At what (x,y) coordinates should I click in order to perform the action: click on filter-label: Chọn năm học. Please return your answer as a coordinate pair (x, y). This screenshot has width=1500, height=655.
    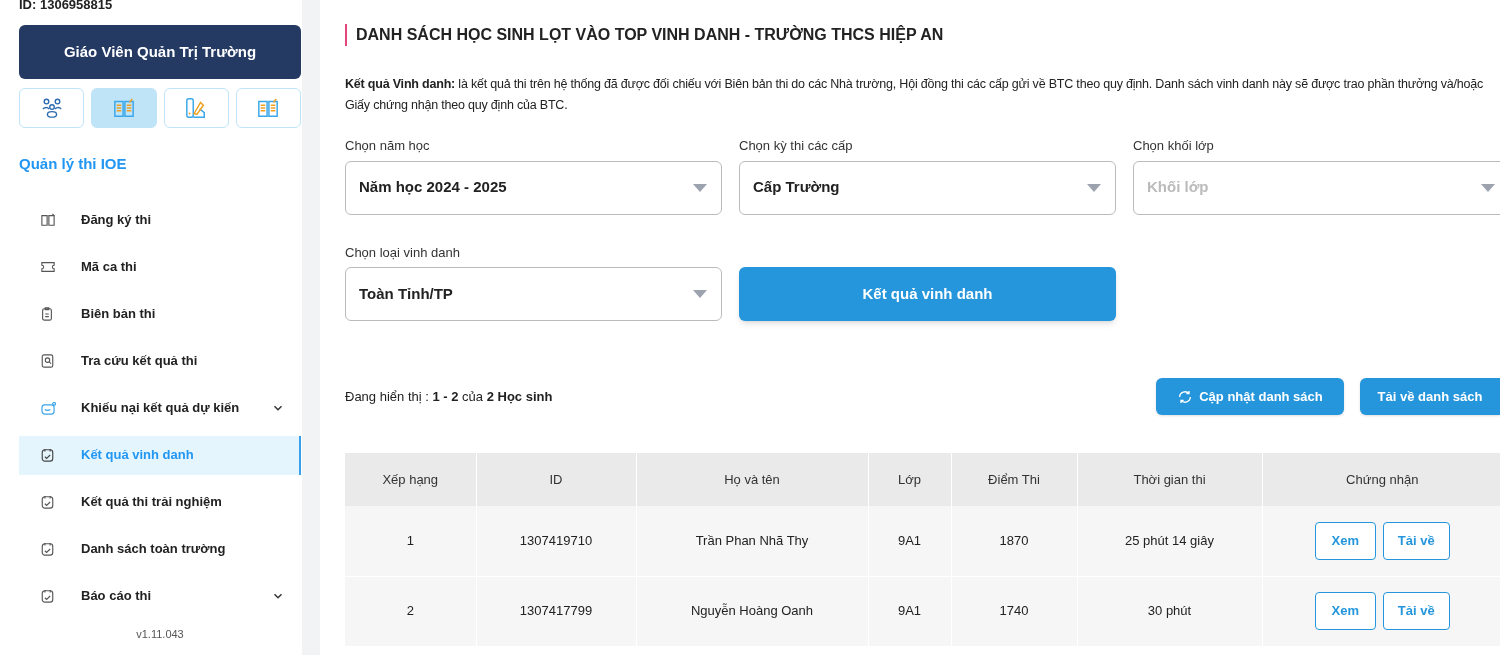
    Looking at the image, I should click on (388, 146).